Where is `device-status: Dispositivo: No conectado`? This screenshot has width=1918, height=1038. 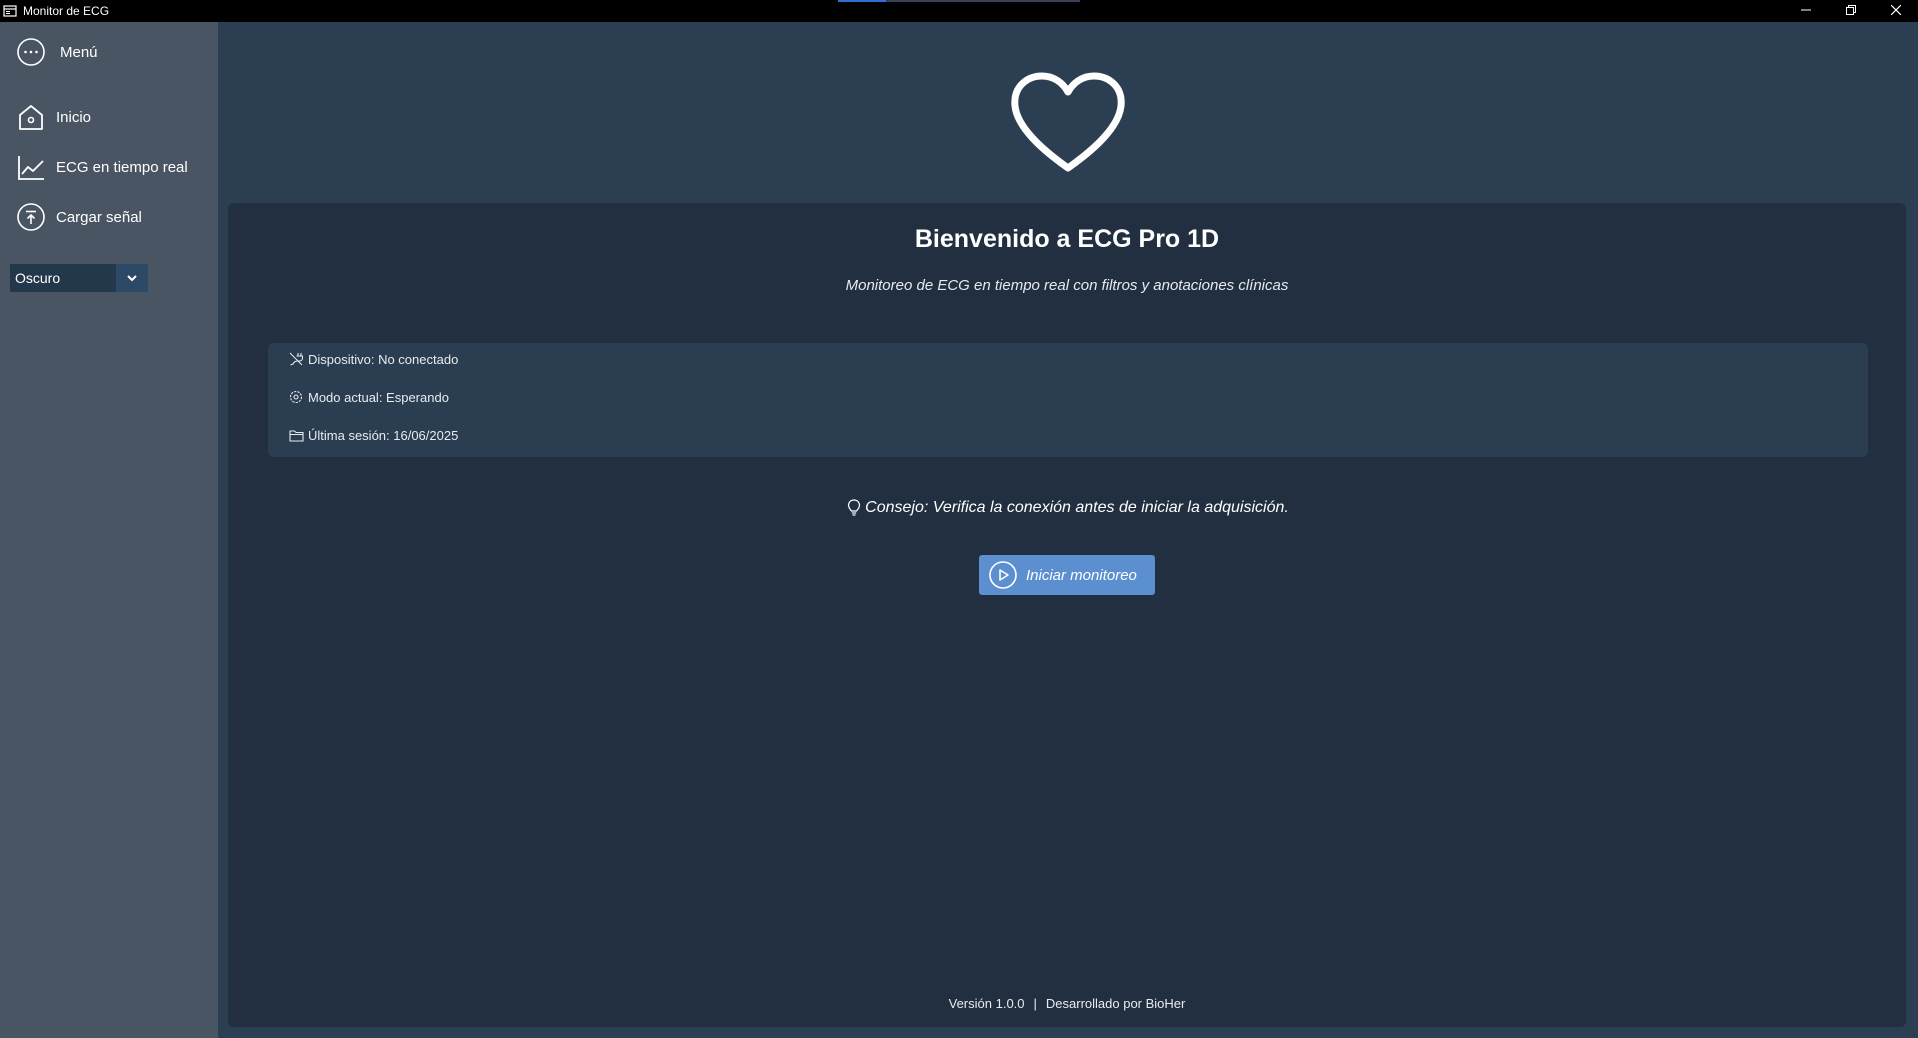
device-status: Dispositivo: No conectado is located at coordinates (373, 359).